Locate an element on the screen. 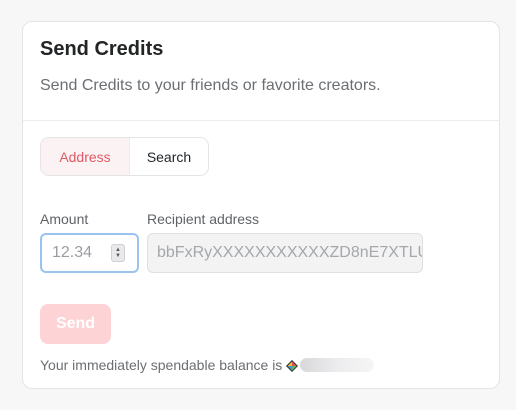 This screenshot has width=516, height=410. tab-address: Address is located at coordinates (85, 156).